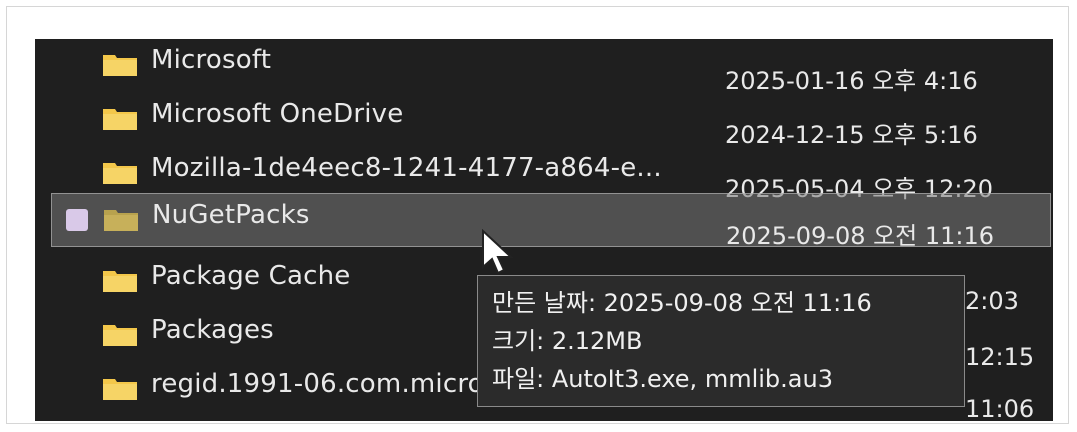 Image resolution: width=1077 pixels, height=432 pixels. Describe the element at coordinates (251, 276) in the screenshot. I see `file-name: Package Cache` at that location.